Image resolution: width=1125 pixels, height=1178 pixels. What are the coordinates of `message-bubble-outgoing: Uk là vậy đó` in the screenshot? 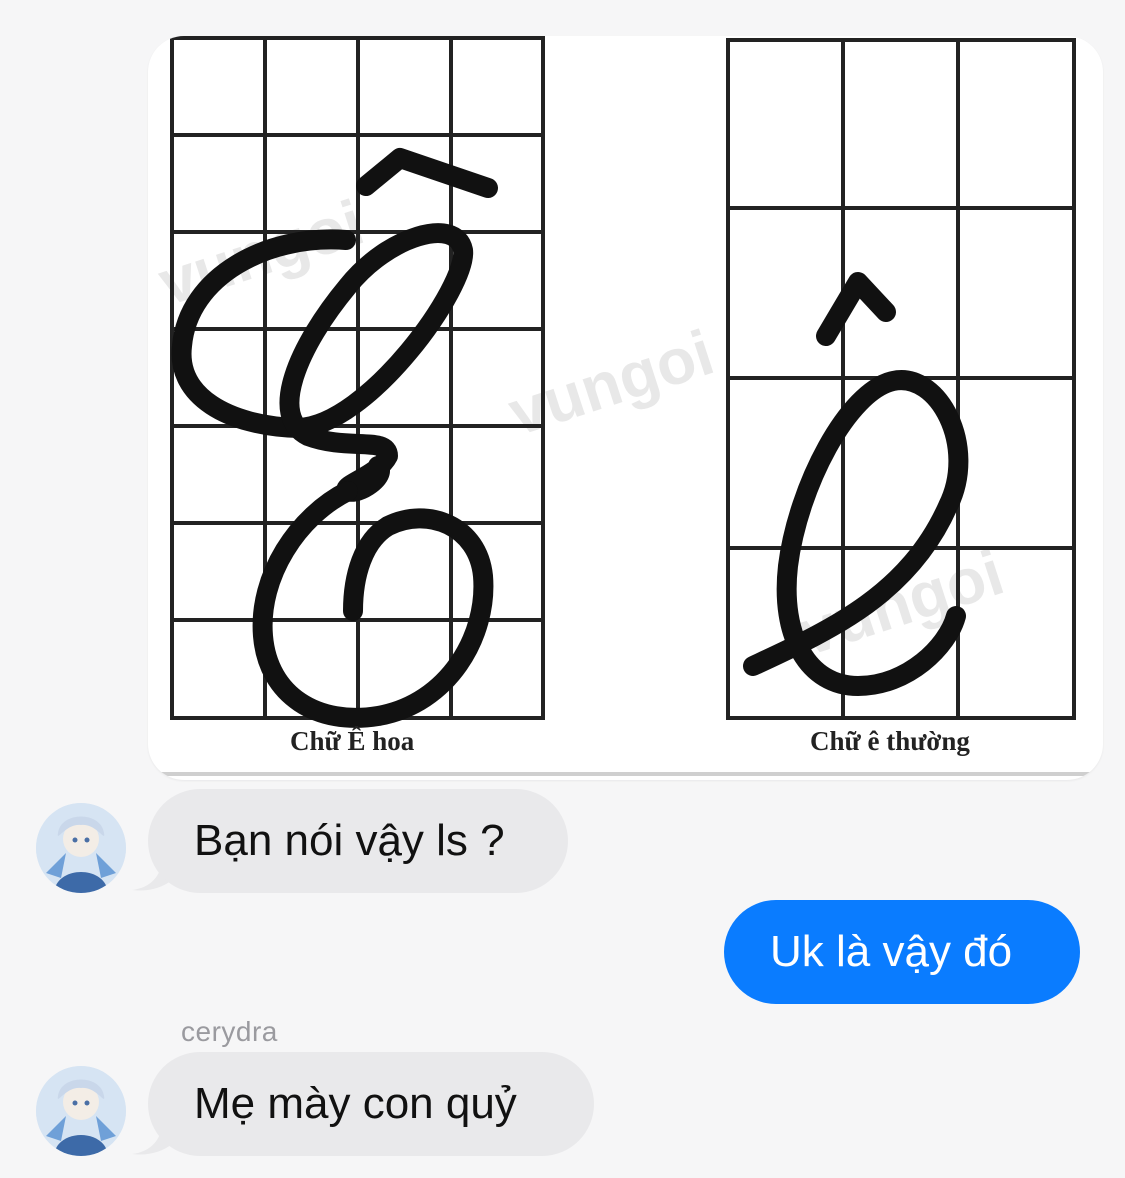 It's located at (902, 952).